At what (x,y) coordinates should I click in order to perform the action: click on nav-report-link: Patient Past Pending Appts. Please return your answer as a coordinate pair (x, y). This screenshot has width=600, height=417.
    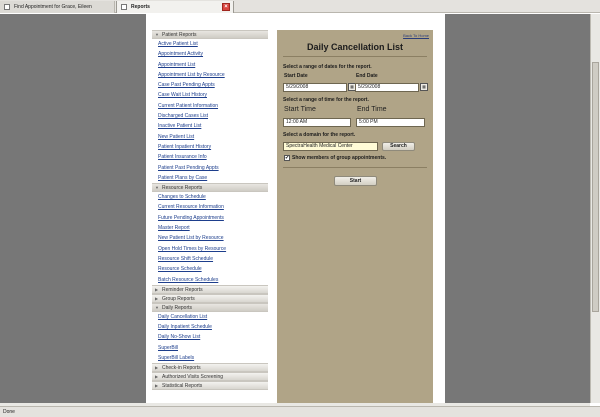
    Looking at the image, I should click on (210, 168).